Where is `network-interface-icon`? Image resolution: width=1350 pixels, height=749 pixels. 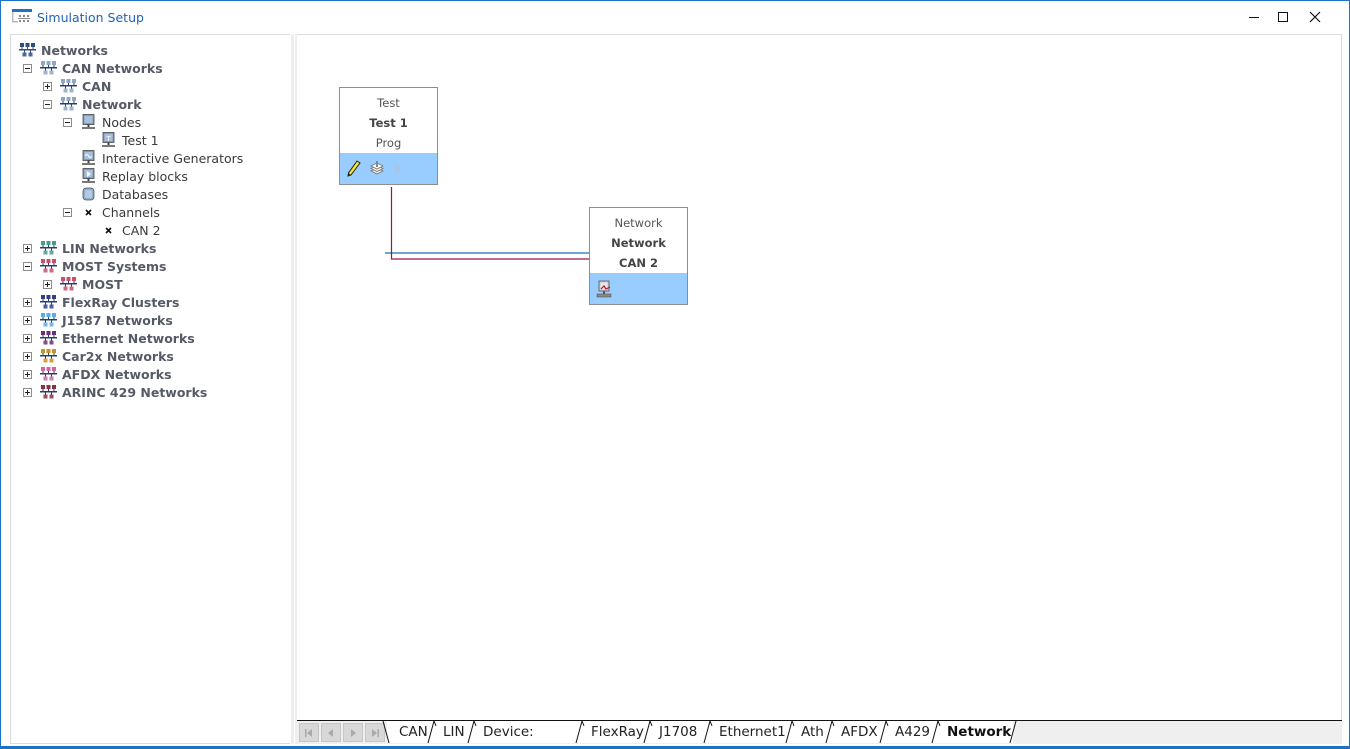
network-interface-icon is located at coordinates (605, 289).